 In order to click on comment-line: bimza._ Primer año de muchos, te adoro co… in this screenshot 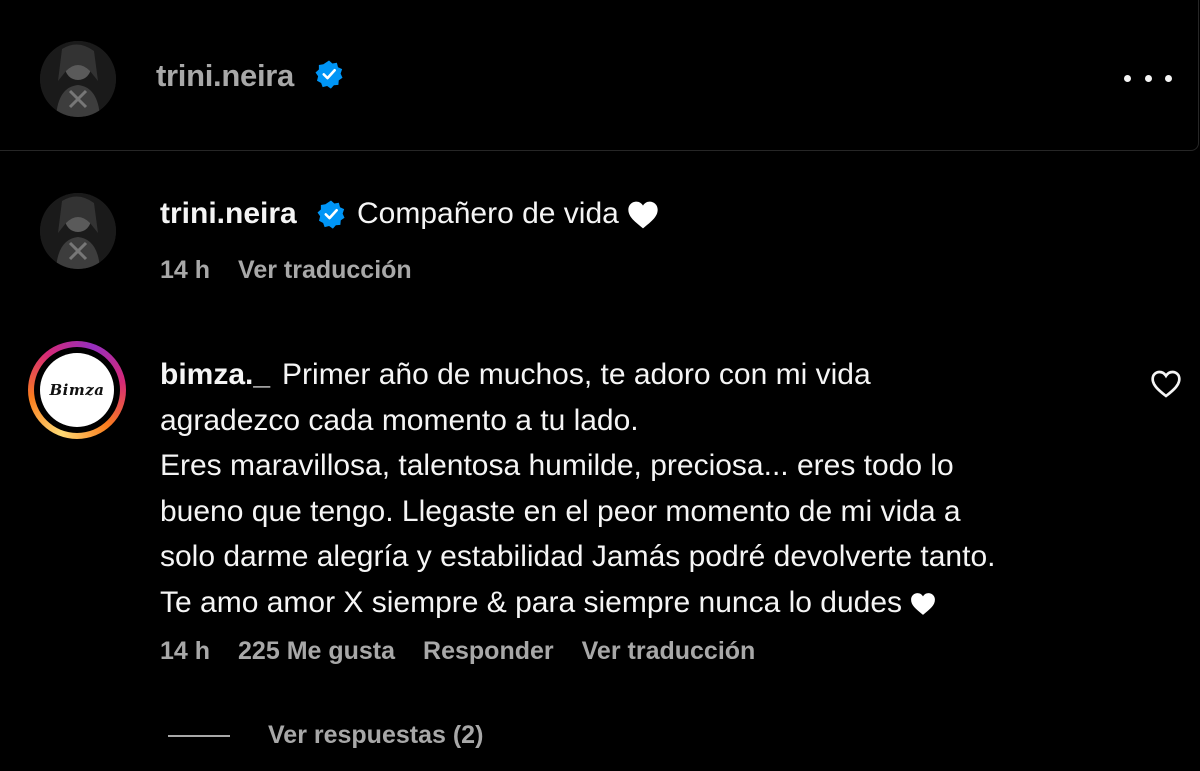, I will do `click(640, 375)`.